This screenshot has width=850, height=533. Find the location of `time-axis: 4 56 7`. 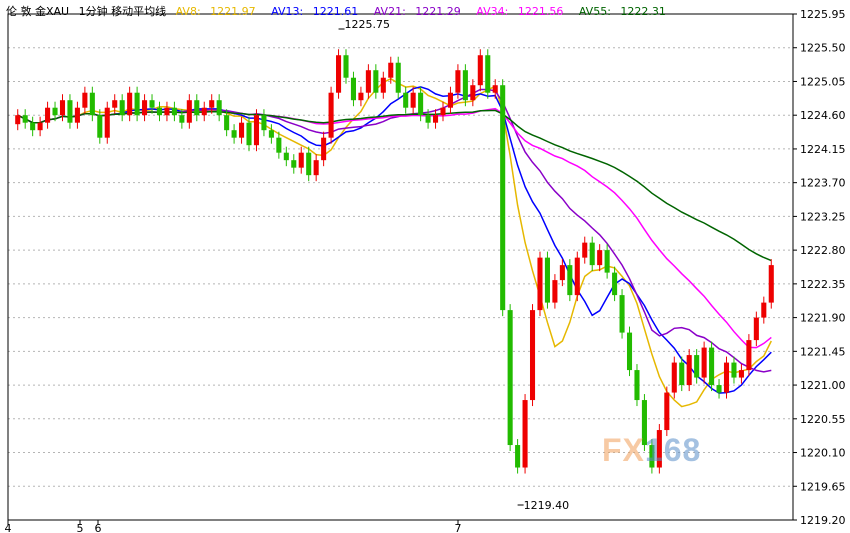

time-axis: 4 56 7 is located at coordinates (233, 526).